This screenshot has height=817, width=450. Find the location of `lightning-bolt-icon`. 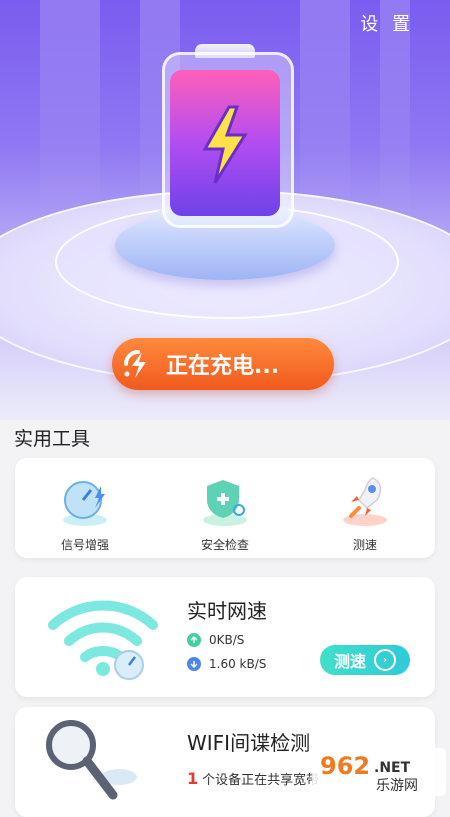

lightning-bolt-icon is located at coordinates (225, 144).